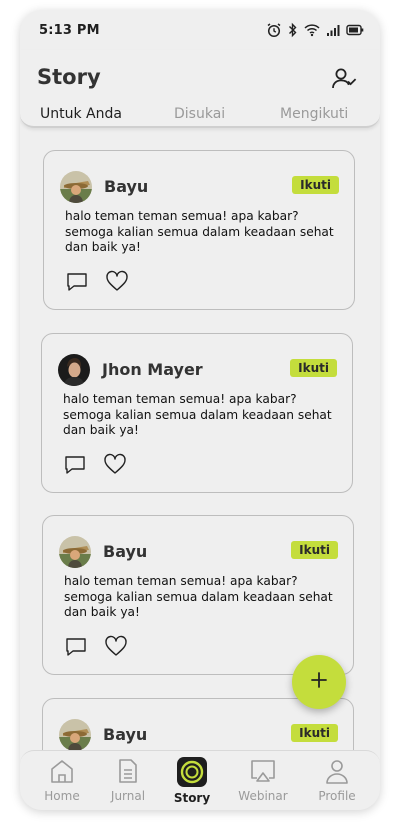 The width and height of the screenshot is (400, 840). I want to click on nav-label: Home, so click(62, 796).